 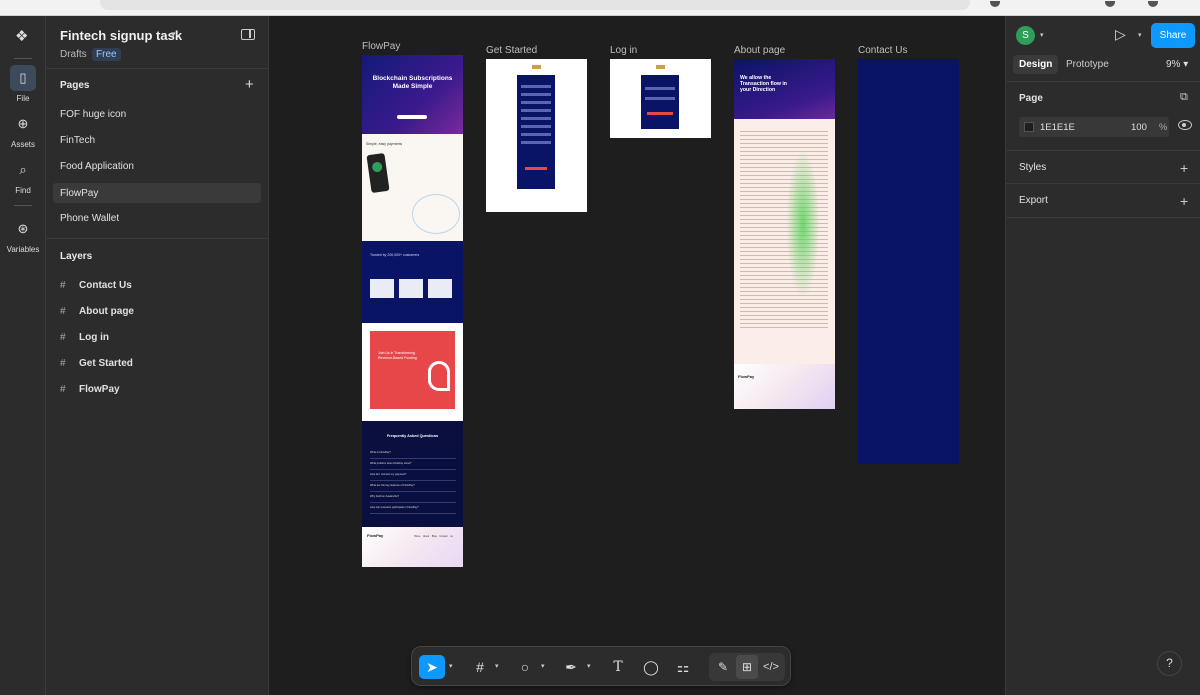 What do you see at coordinates (1169, 663) in the screenshot?
I see `help-button: ?` at bounding box center [1169, 663].